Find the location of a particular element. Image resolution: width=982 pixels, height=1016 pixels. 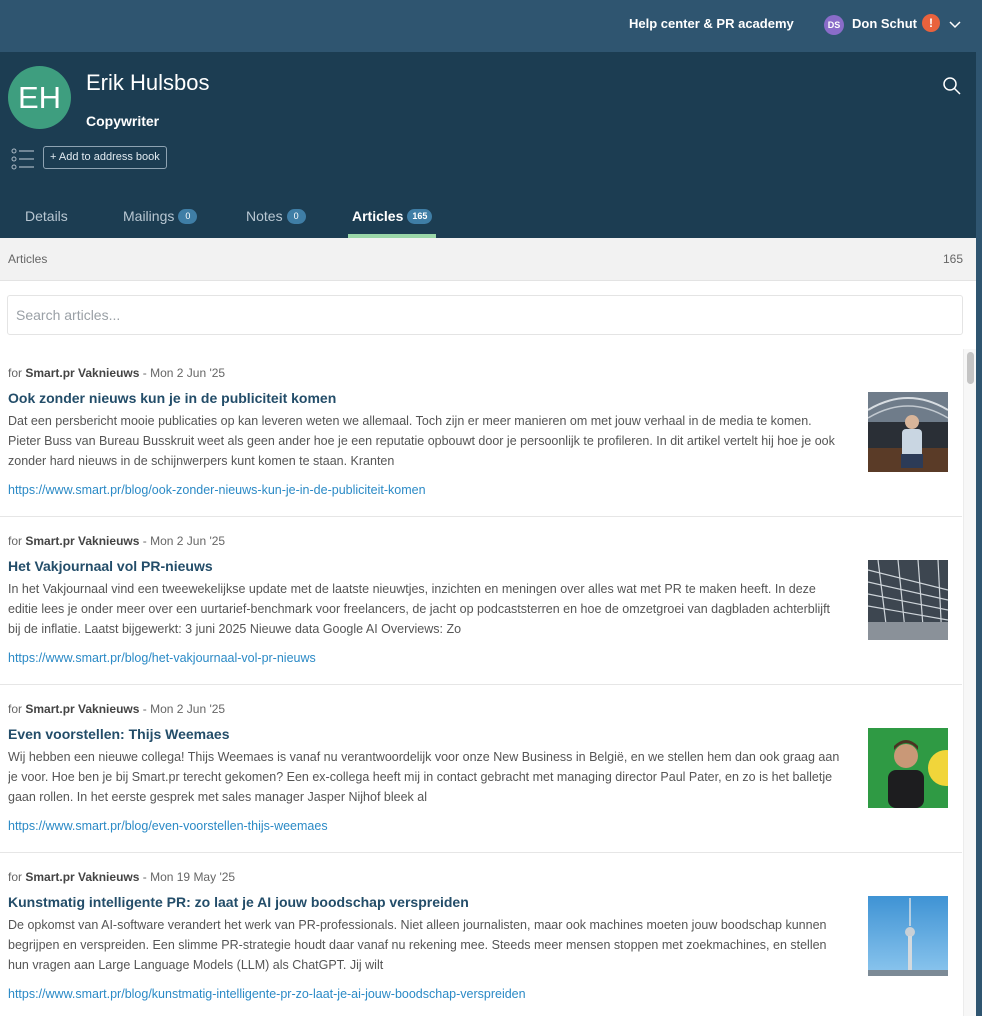

alert-badge: ! is located at coordinates (931, 23).